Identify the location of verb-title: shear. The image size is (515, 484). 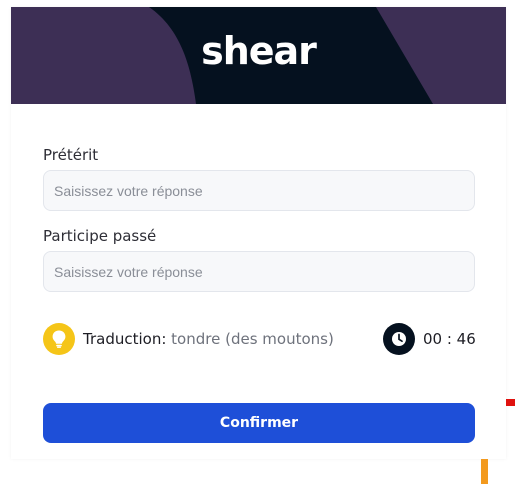
(259, 51).